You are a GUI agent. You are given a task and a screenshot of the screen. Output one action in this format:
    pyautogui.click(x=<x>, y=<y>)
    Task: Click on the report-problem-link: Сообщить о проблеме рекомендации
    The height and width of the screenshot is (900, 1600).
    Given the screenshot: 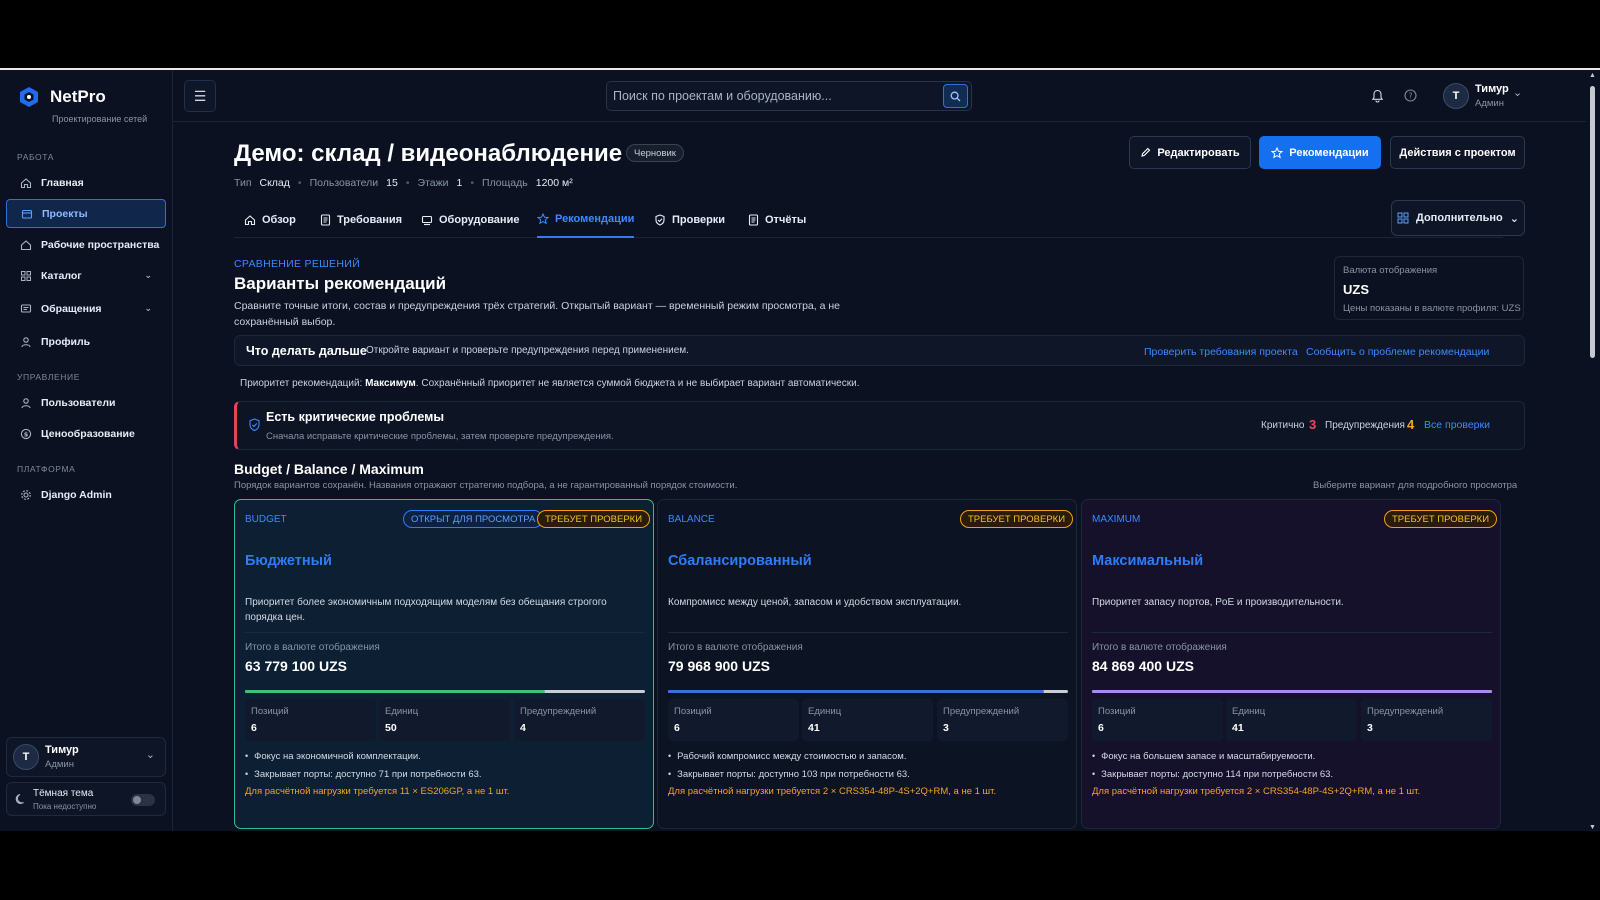 What is the action you would take?
    pyautogui.click(x=1397, y=352)
    